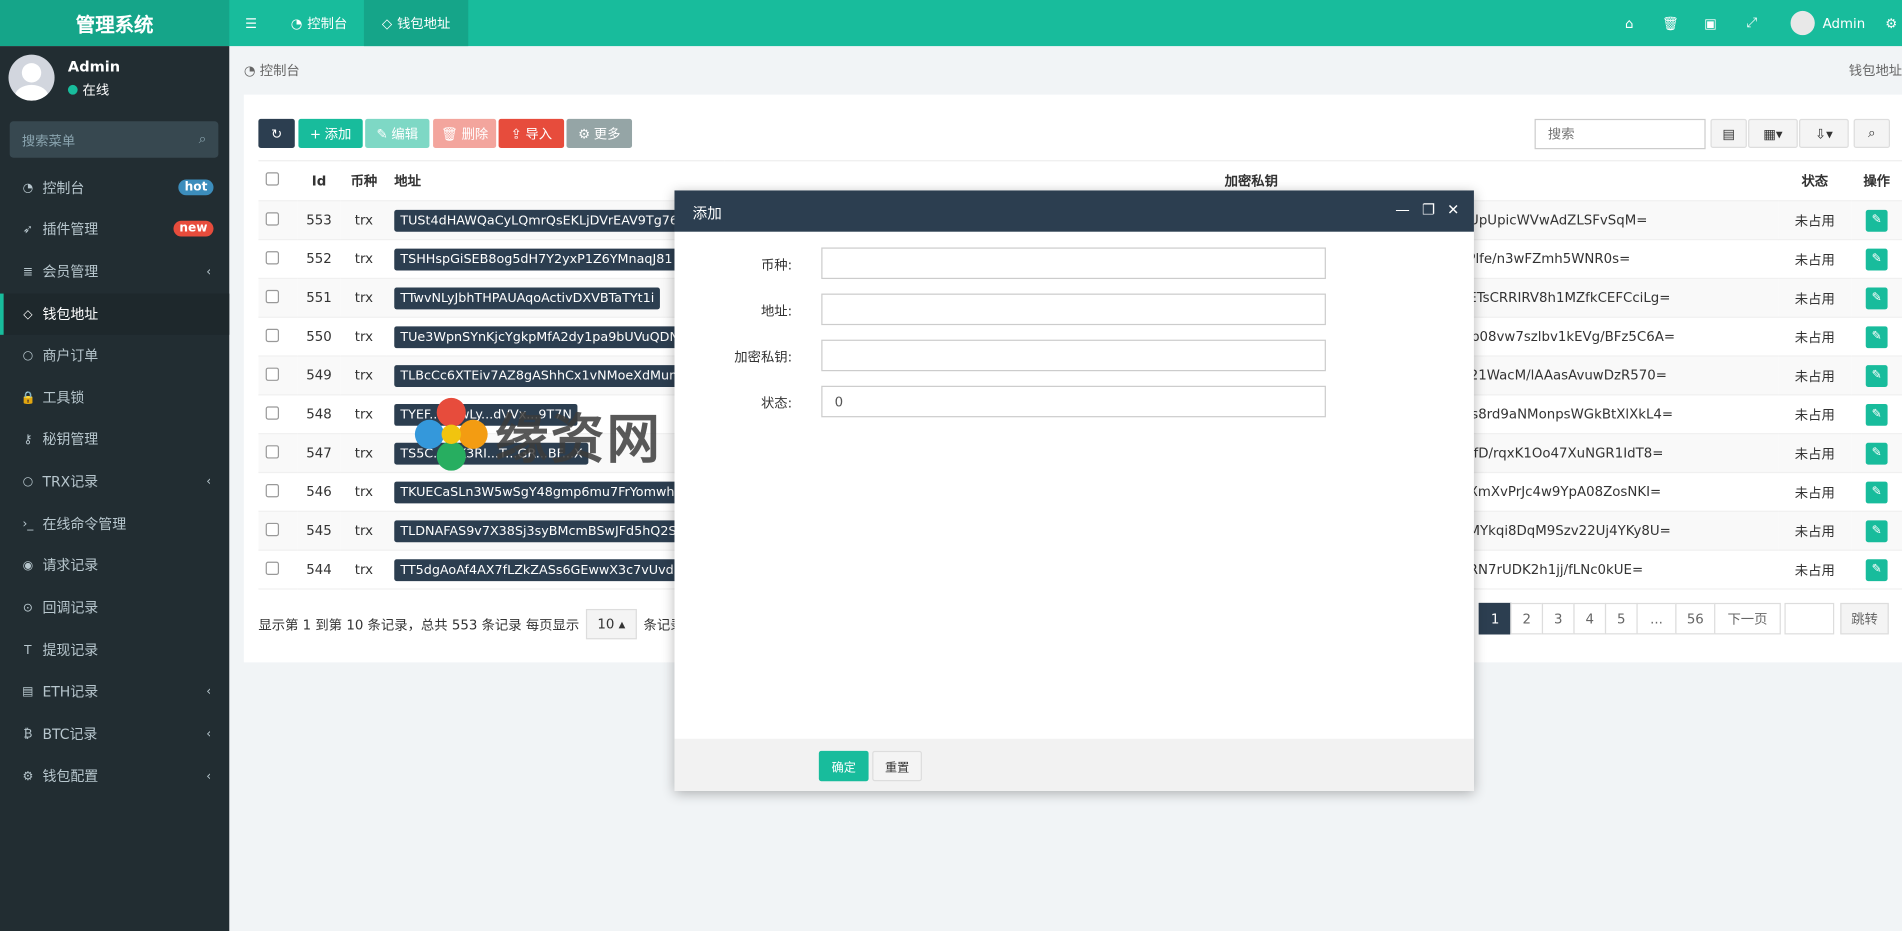 Image resolution: width=1902 pixels, height=931 pixels. I want to click on user-menu: Admin, so click(1827, 23).